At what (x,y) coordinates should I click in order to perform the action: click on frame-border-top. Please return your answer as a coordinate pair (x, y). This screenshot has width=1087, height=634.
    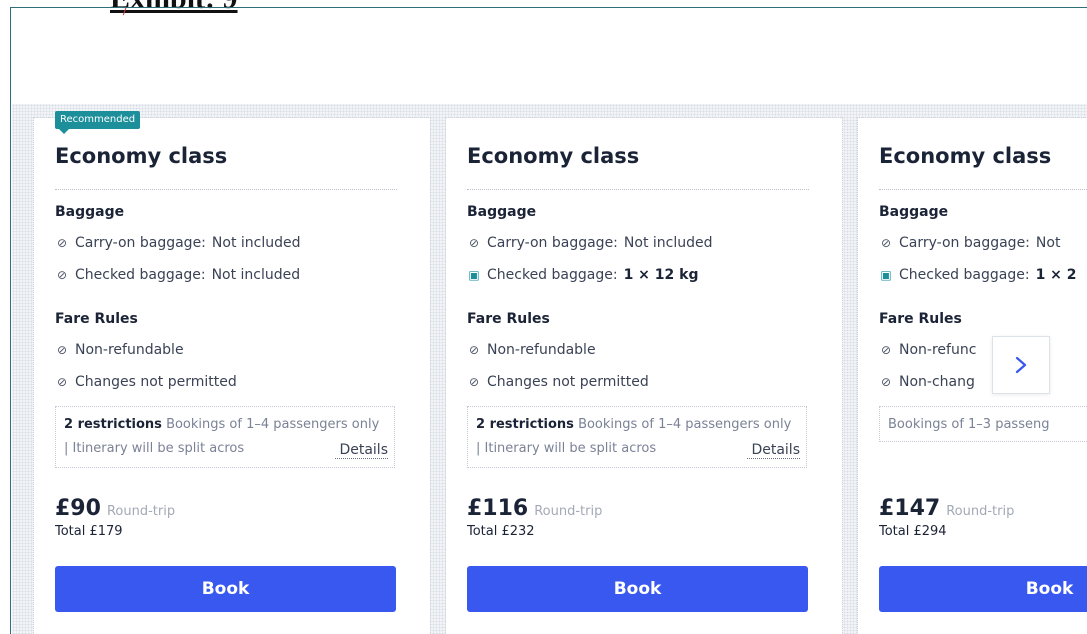
    Looking at the image, I should click on (548, 7).